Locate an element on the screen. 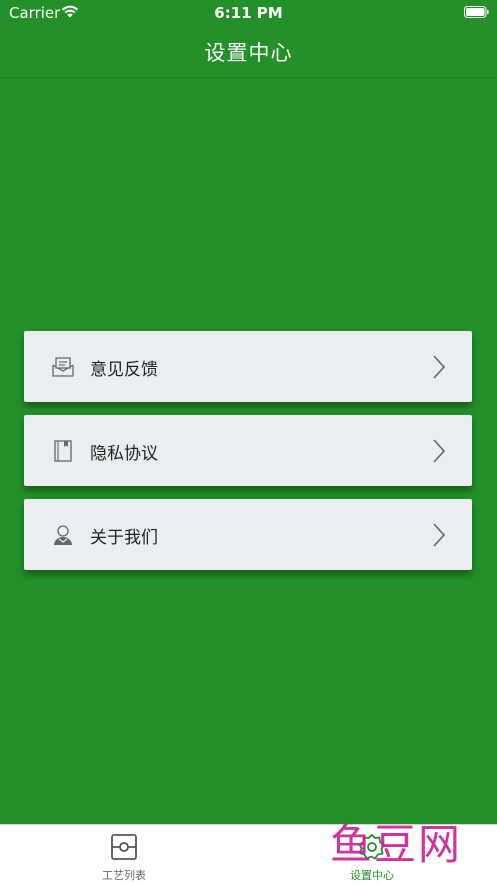 Image resolution: width=497 pixels, height=884 pixels. tab-label: 工艺列表 is located at coordinates (124, 875).